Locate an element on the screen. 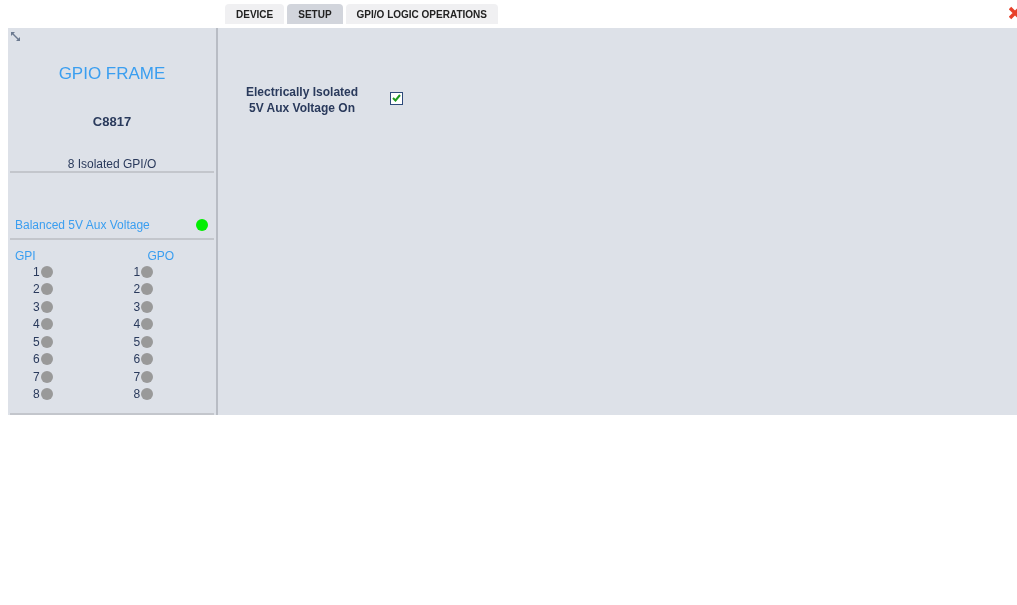 Image resolution: width=1017 pixels, height=605 pixels. tab: SETUP is located at coordinates (315, 14).